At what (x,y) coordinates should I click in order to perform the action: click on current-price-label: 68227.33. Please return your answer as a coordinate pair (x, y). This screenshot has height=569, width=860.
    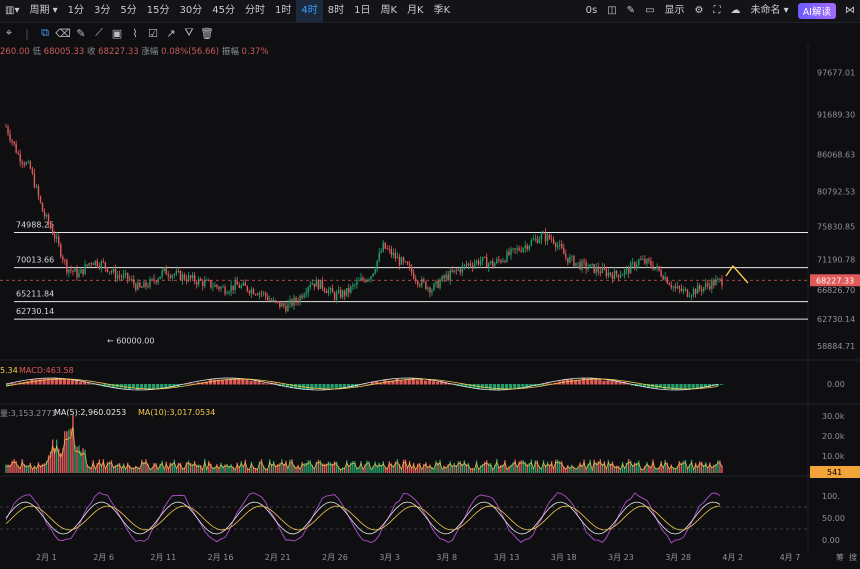
    Looking at the image, I should click on (835, 280).